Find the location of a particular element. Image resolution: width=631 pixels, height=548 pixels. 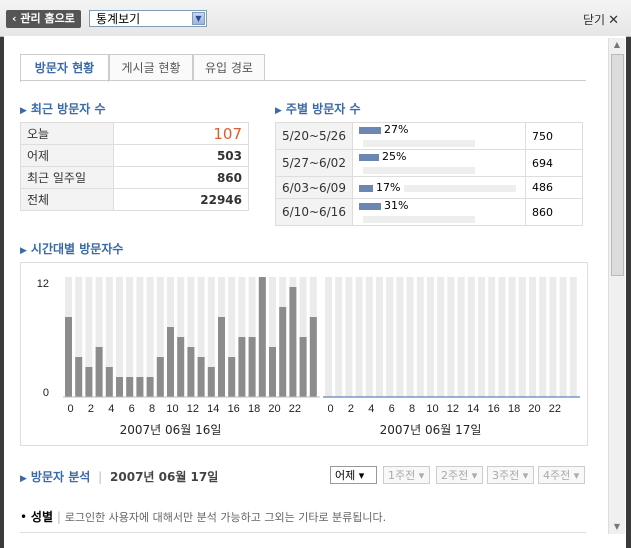

row-label: 오늘 is located at coordinates (67, 133).